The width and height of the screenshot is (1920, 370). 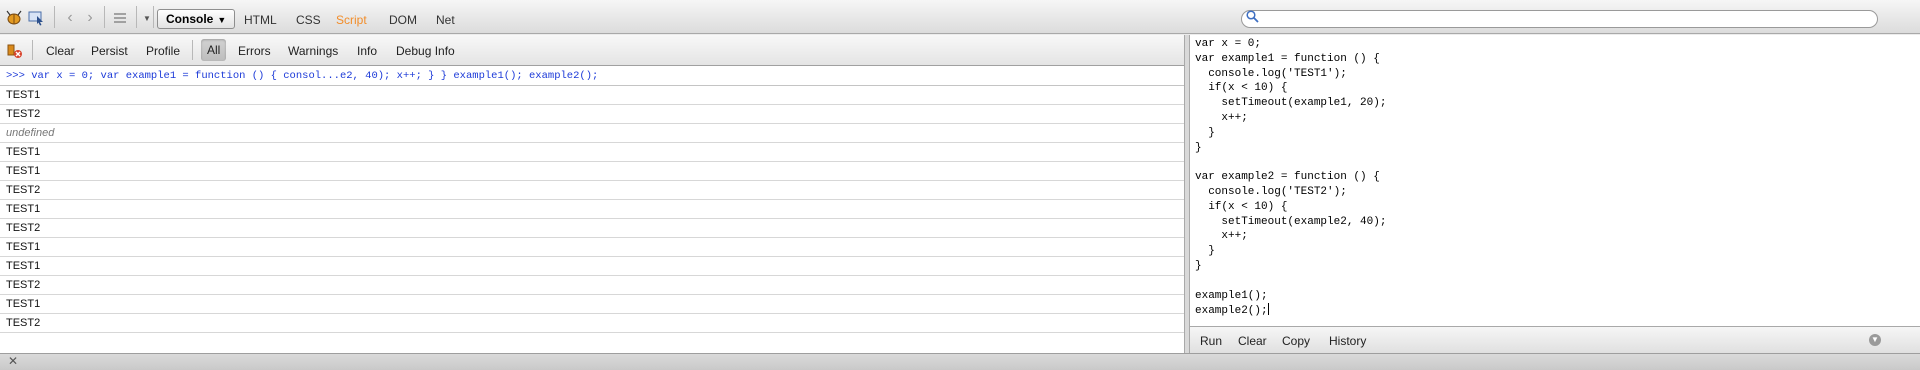 What do you see at coordinates (1564, 19) in the screenshot?
I see `search-input` at bounding box center [1564, 19].